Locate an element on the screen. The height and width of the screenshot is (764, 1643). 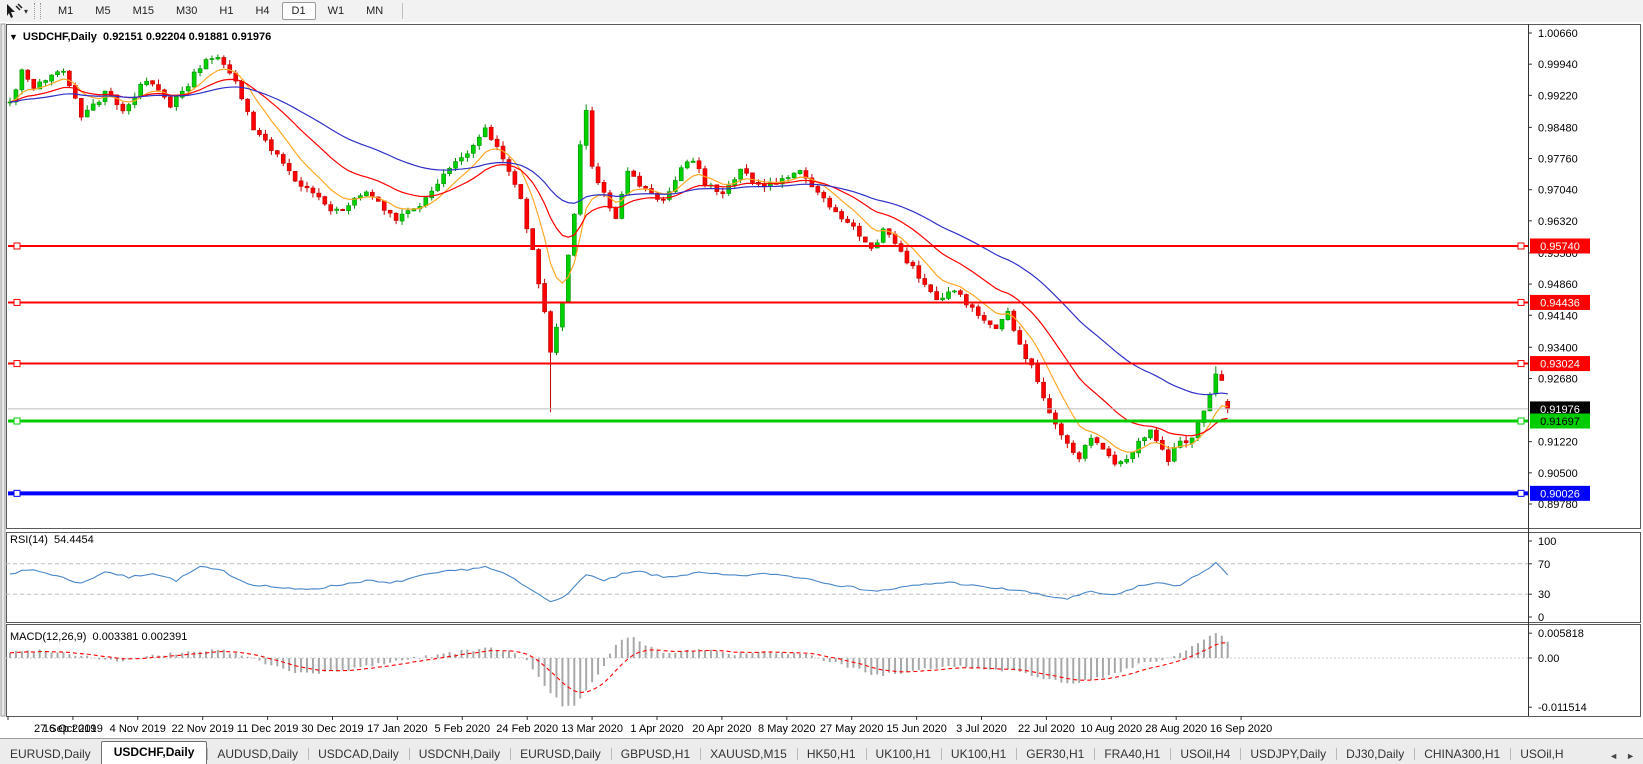
svg-text: 5 Feb 2020 is located at coordinates (462, 729).